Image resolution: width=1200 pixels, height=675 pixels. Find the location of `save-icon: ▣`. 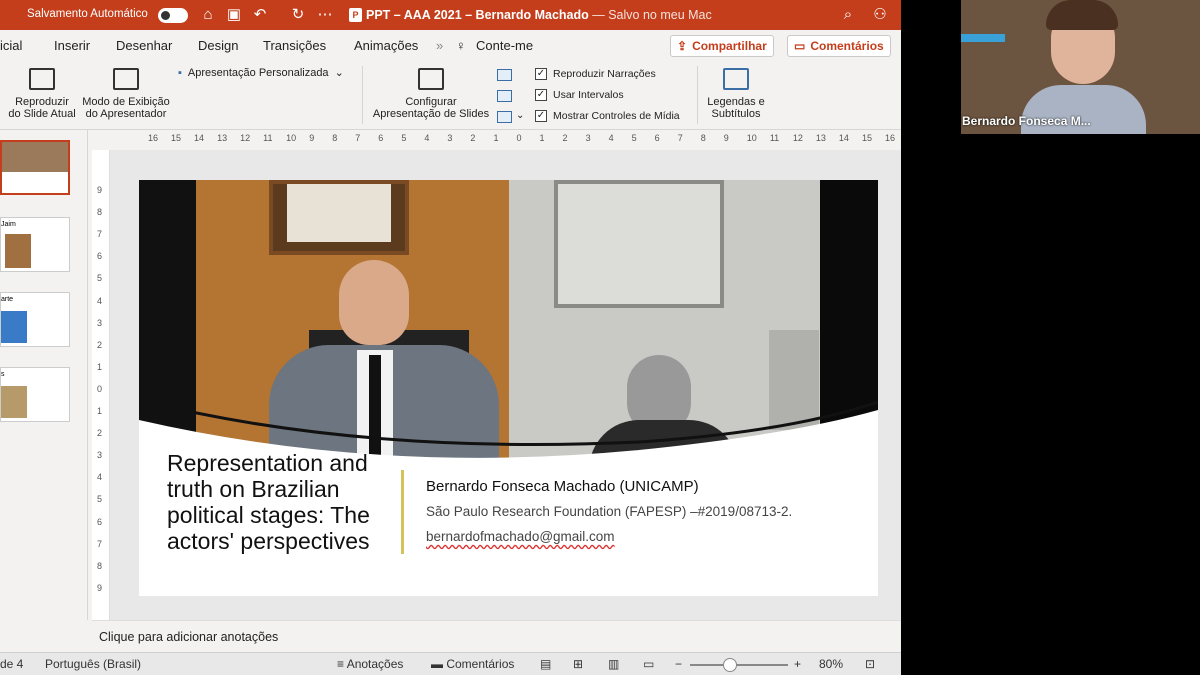

save-icon: ▣ is located at coordinates (234, 15).